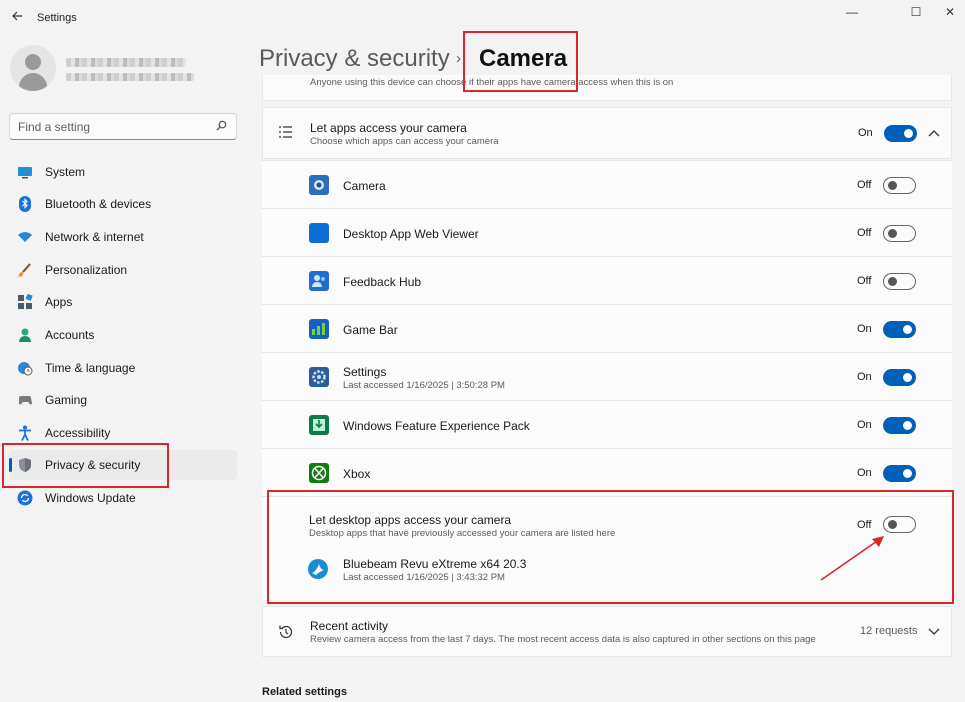 The width and height of the screenshot is (965, 702). I want to click on app-last-accessed: Last accessed 1/16/2025 | 3:50:28 PM, so click(424, 385).